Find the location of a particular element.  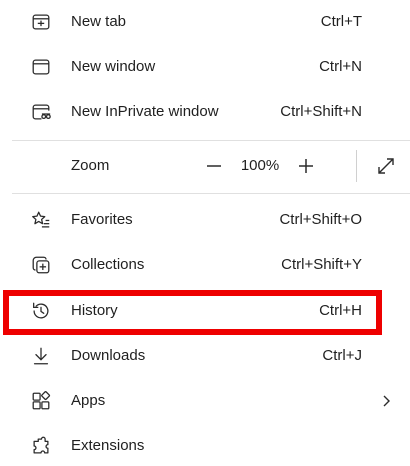

menu-item-label: Collections is located at coordinates (108, 264).